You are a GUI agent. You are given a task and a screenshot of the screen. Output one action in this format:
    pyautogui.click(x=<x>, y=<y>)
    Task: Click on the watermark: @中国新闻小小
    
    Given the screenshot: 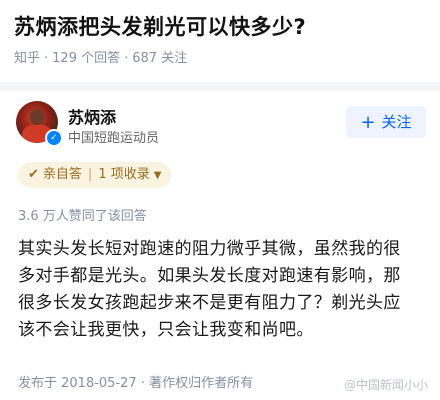 What is the action you would take?
    pyautogui.click(x=385, y=385)
    